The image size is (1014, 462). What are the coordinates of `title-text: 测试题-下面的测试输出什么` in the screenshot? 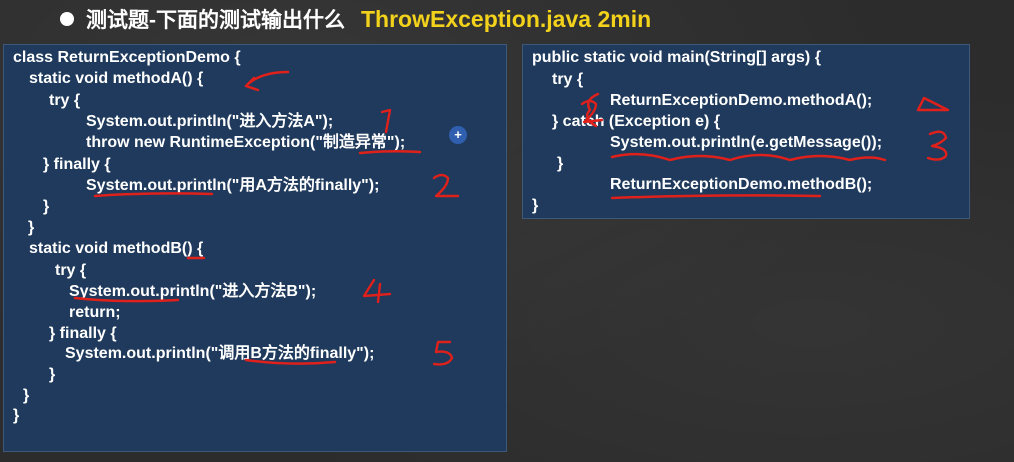 It's located at (215, 20).